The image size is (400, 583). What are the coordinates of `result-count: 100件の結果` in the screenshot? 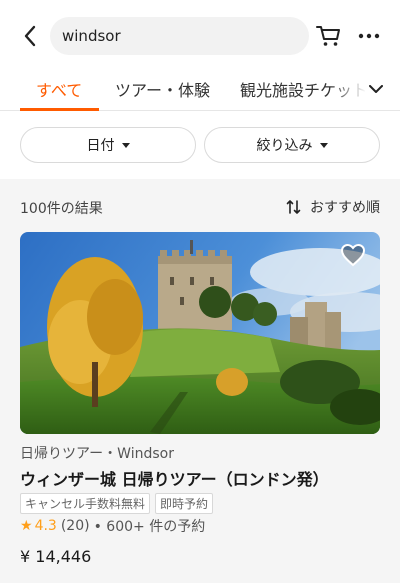 It's located at (61, 209).